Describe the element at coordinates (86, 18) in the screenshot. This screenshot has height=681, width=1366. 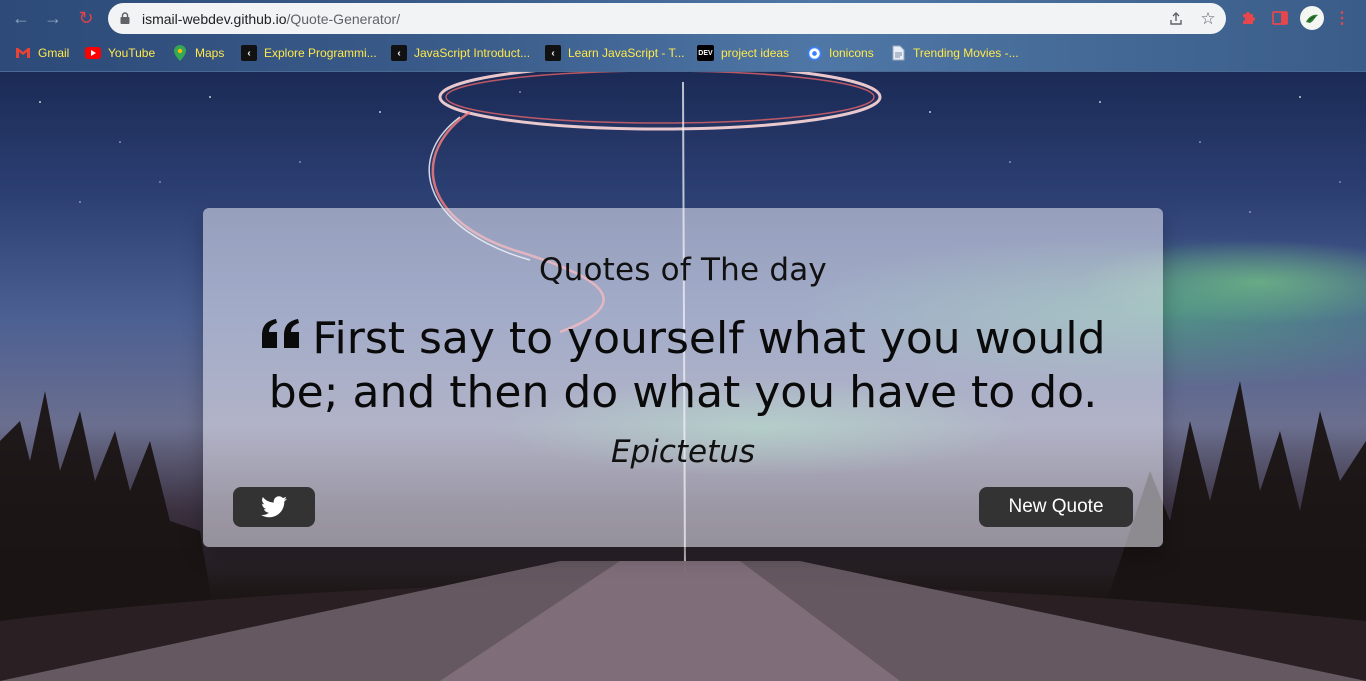
I see `reload-icon: ↻` at that location.